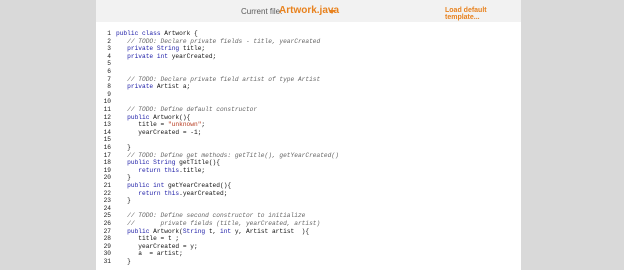  Describe the element at coordinates (262, 11) in the screenshot. I see `current-file-label: Current file:` at that location.